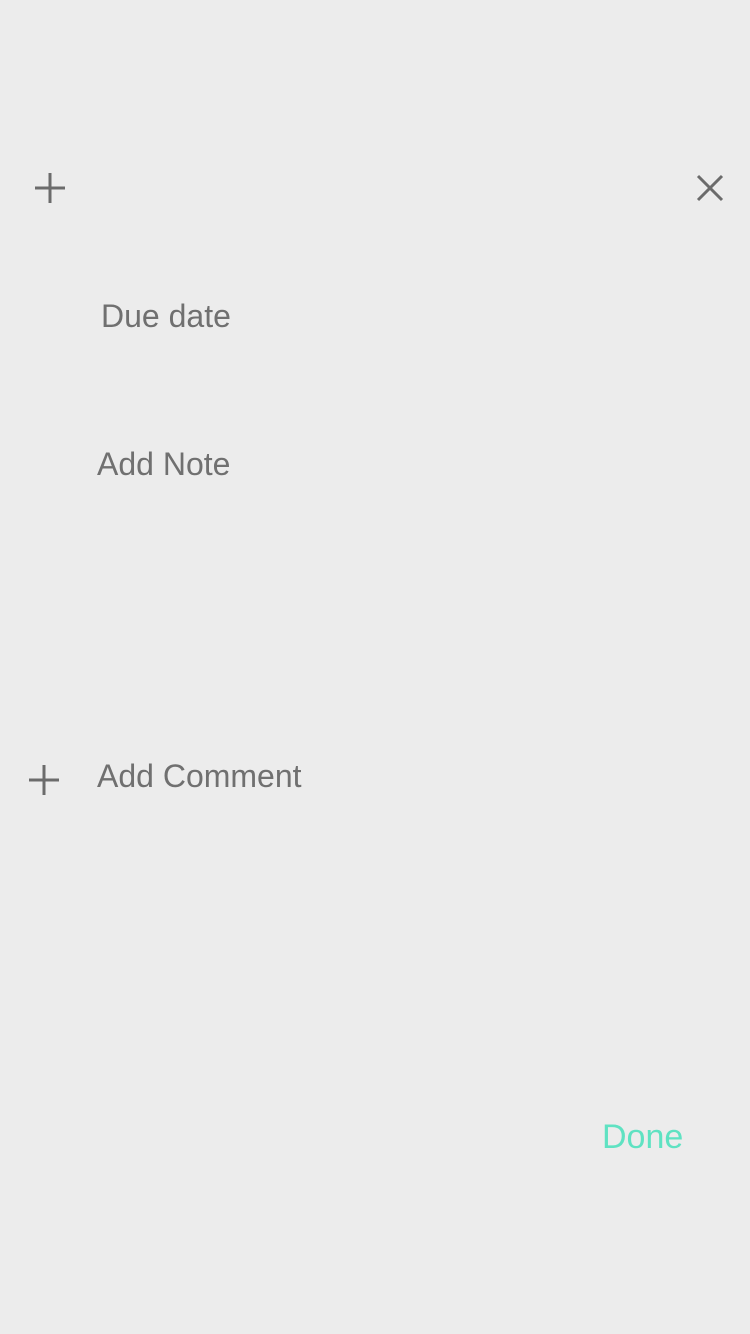 Image resolution: width=750 pixels, height=1334 pixels. I want to click on close-icon-glyph, so click(710, 188).